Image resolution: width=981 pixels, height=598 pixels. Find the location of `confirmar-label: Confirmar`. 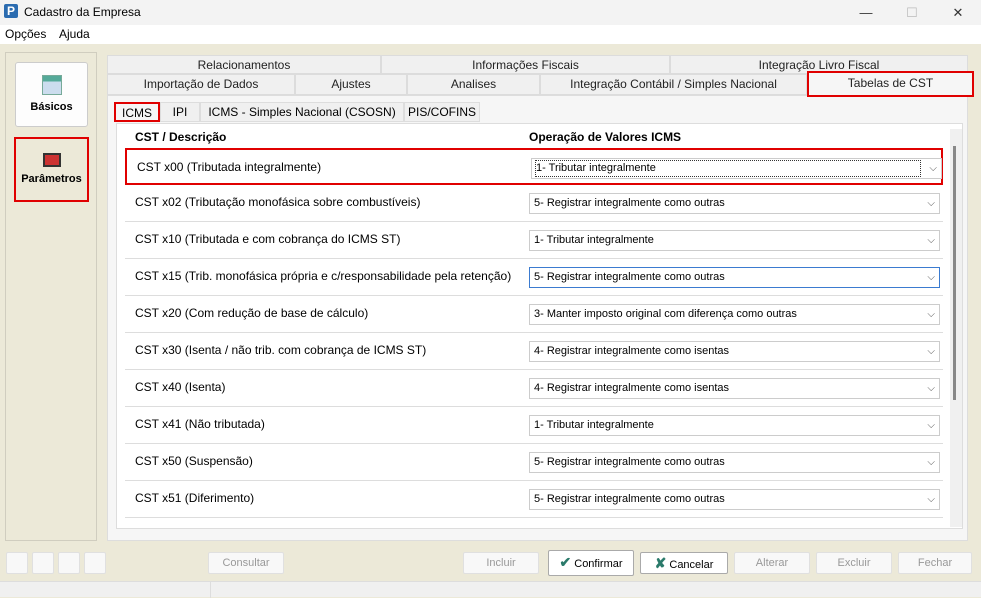

confirmar-label: Confirmar is located at coordinates (598, 564).